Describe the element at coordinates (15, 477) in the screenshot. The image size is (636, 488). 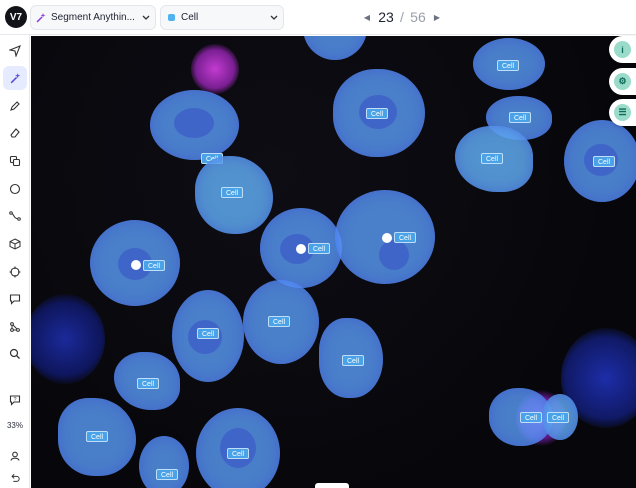
I see `undo-icon` at that location.